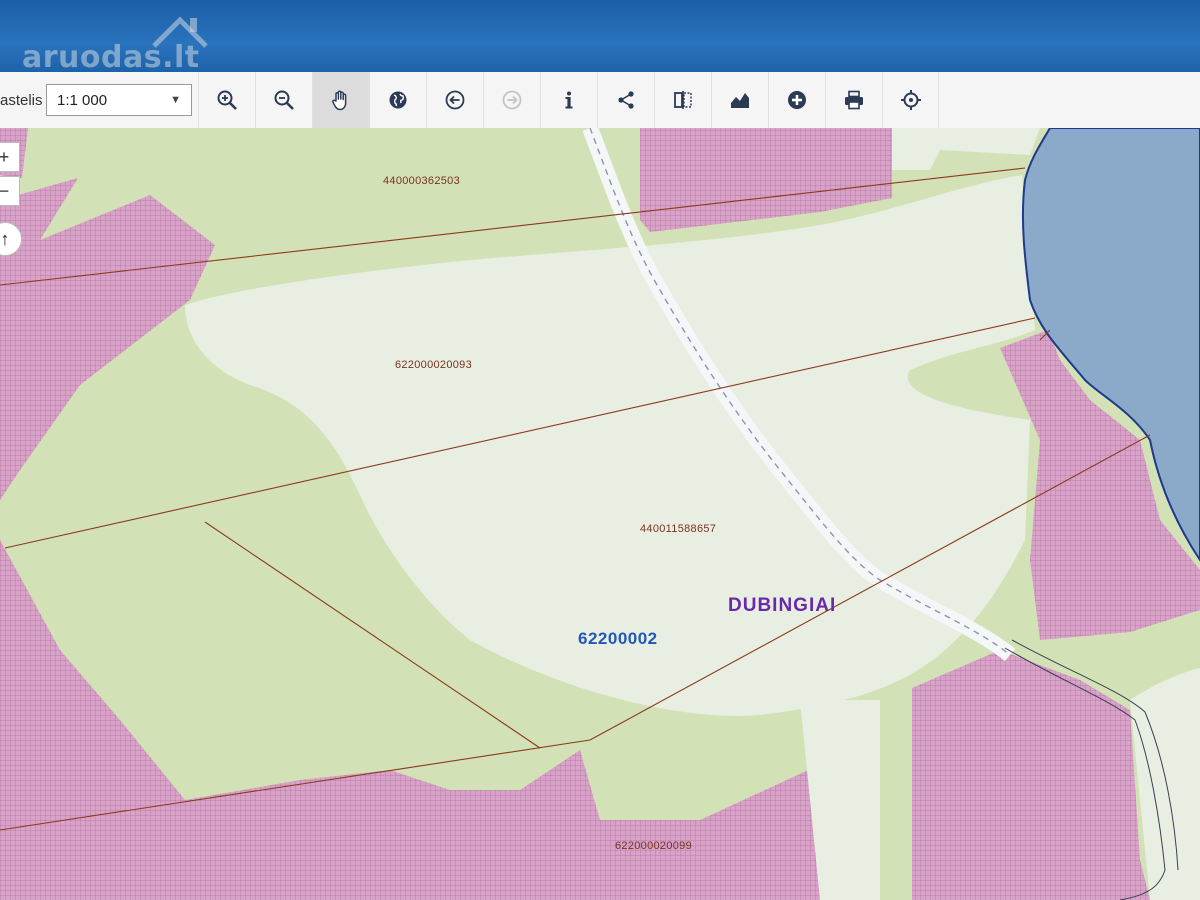  What do you see at coordinates (678, 529) in the screenshot?
I see `parcel-label: 440011588657` at bounding box center [678, 529].